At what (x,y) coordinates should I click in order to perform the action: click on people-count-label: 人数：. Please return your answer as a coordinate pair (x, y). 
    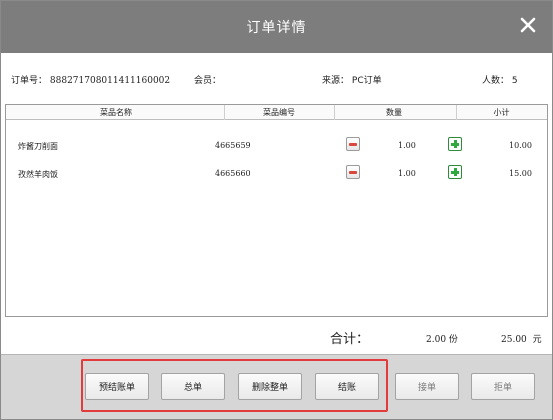
    Looking at the image, I should click on (496, 81).